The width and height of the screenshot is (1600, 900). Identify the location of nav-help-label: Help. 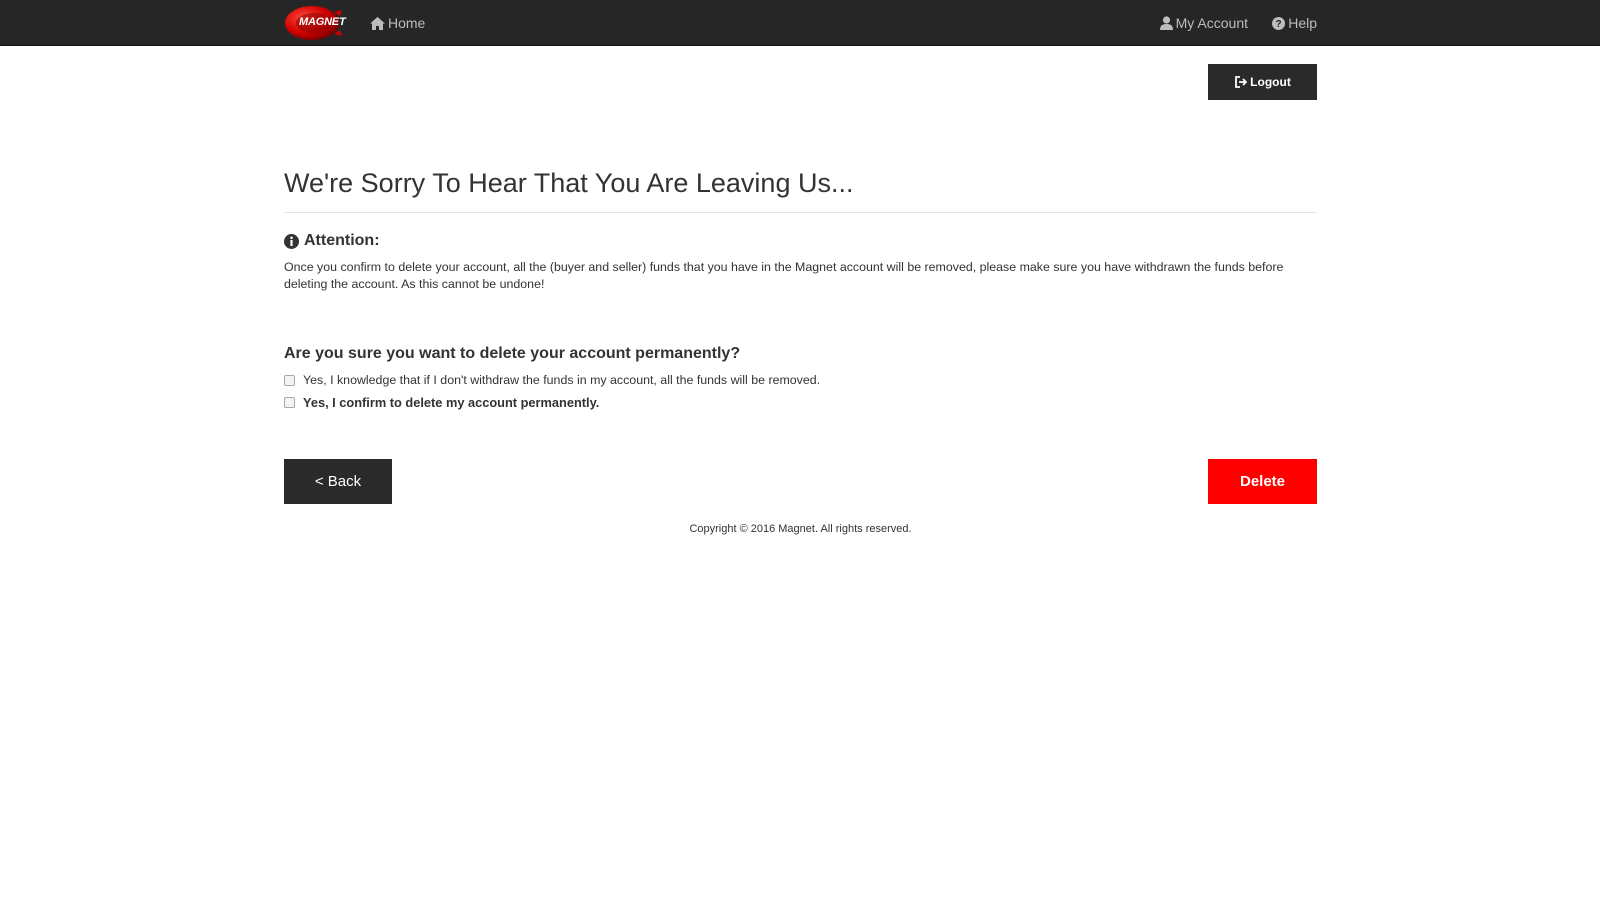
(1302, 23).